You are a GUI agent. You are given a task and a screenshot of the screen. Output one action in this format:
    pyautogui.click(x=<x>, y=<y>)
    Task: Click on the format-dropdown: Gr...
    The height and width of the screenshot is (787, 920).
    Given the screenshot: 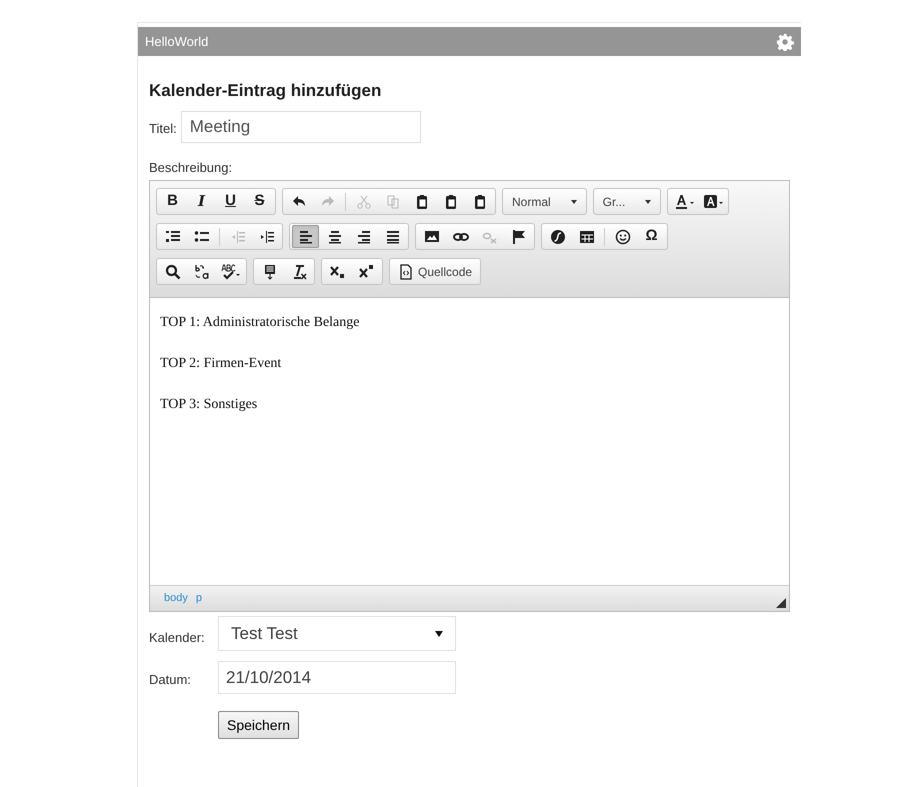 What is the action you would take?
    pyautogui.click(x=627, y=201)
    